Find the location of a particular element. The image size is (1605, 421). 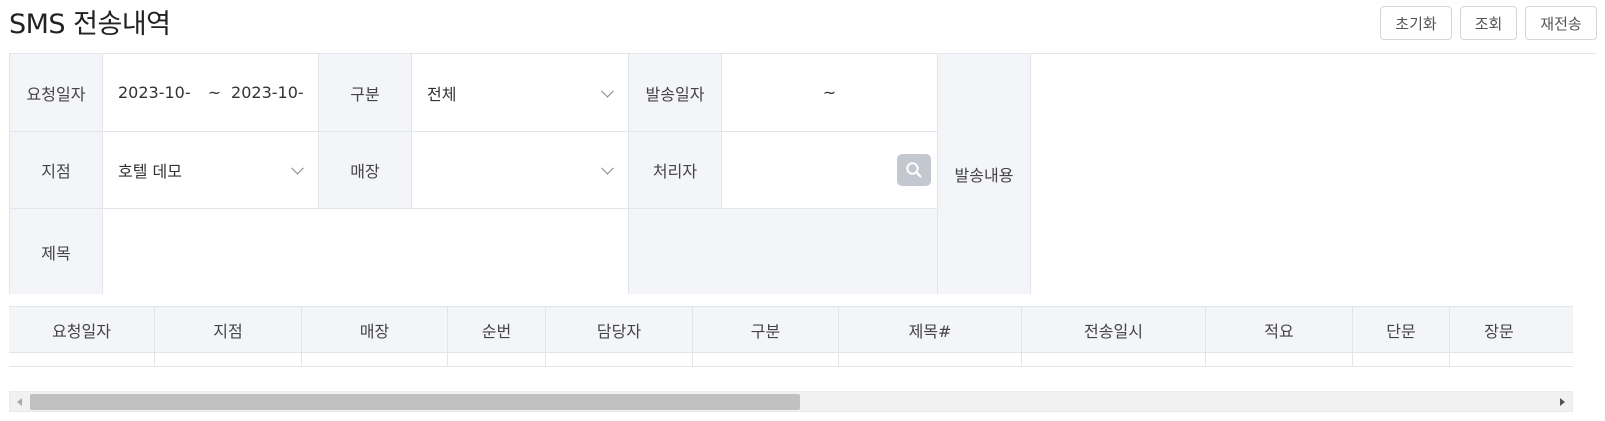

request-date-from: 2023-10- is located at coordinates (154, 92).